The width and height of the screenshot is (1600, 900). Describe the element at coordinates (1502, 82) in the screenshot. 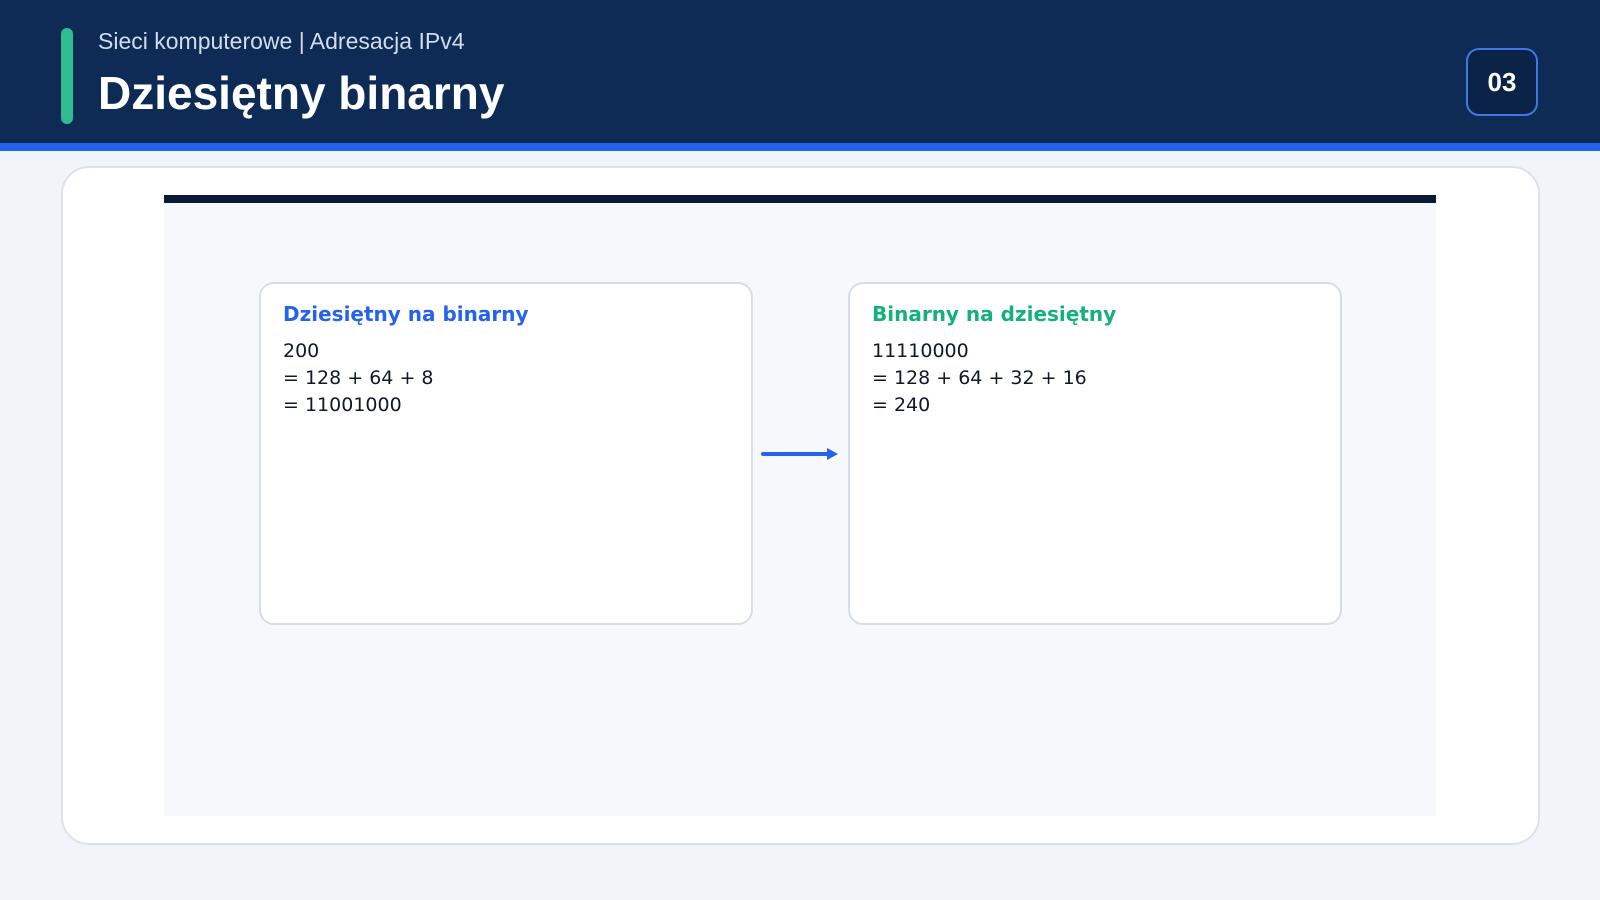

I see `page-number-badge: 03` at that location.